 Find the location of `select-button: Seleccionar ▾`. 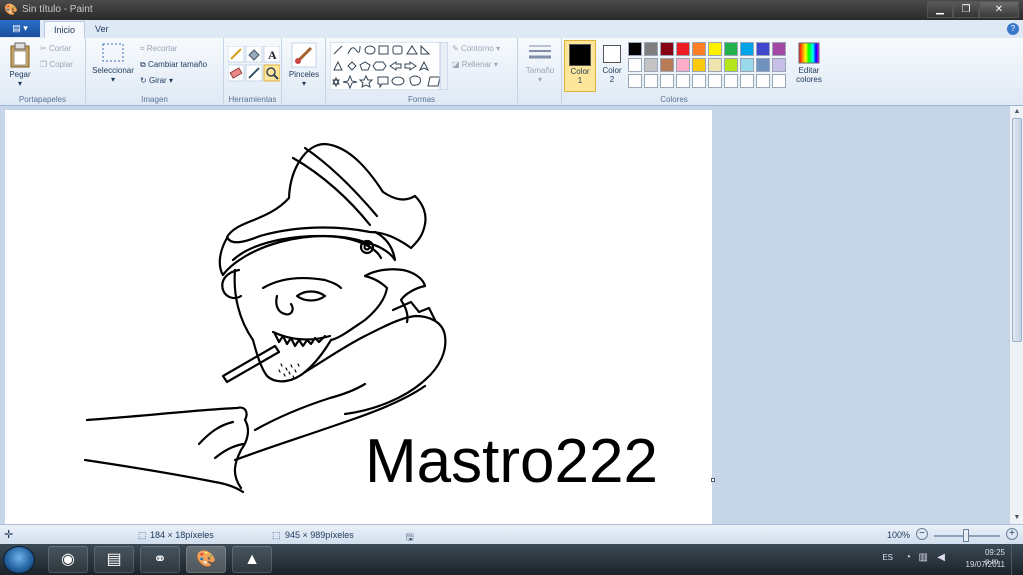

select-button: Seleccionar ▾ is located at coordinates (113, 63).